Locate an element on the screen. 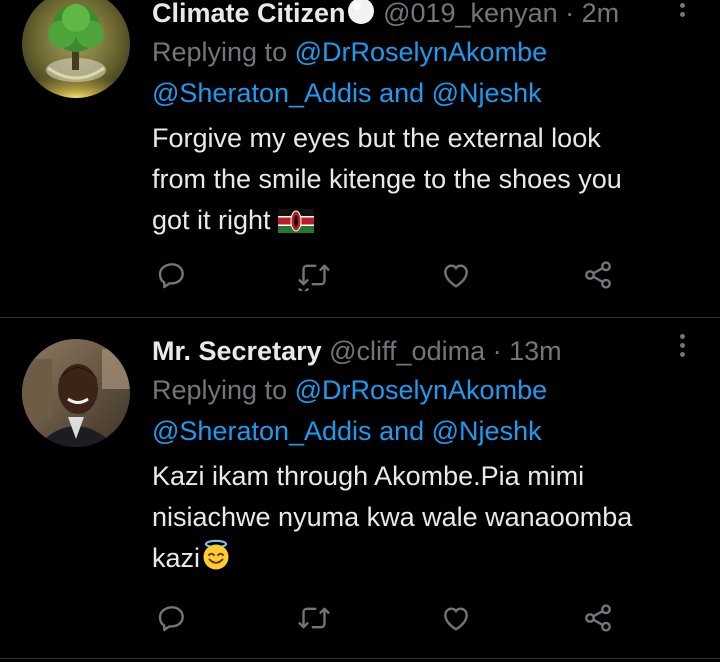 This screenshot has width=720, height=662. tweet-text-line: from the smile kitenge to the shoes you is located at coordinates (387, 179).